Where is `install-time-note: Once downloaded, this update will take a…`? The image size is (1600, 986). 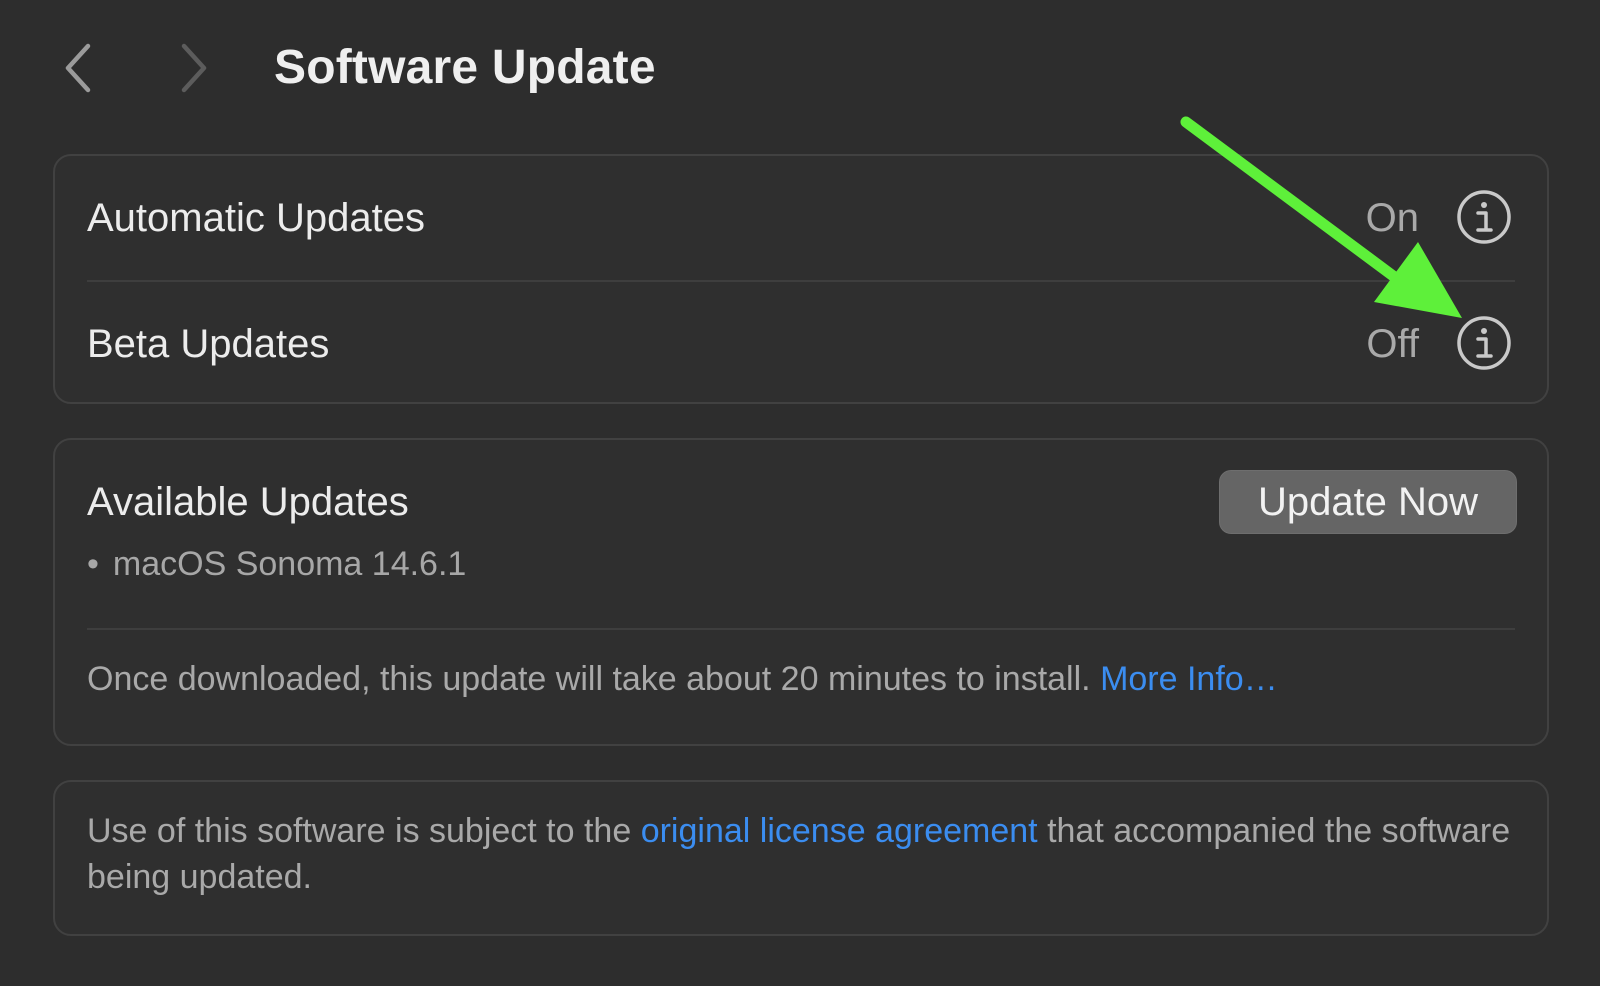 install-time-note: Once downloaded, this update will take a… is located at coordinates (682, 679).